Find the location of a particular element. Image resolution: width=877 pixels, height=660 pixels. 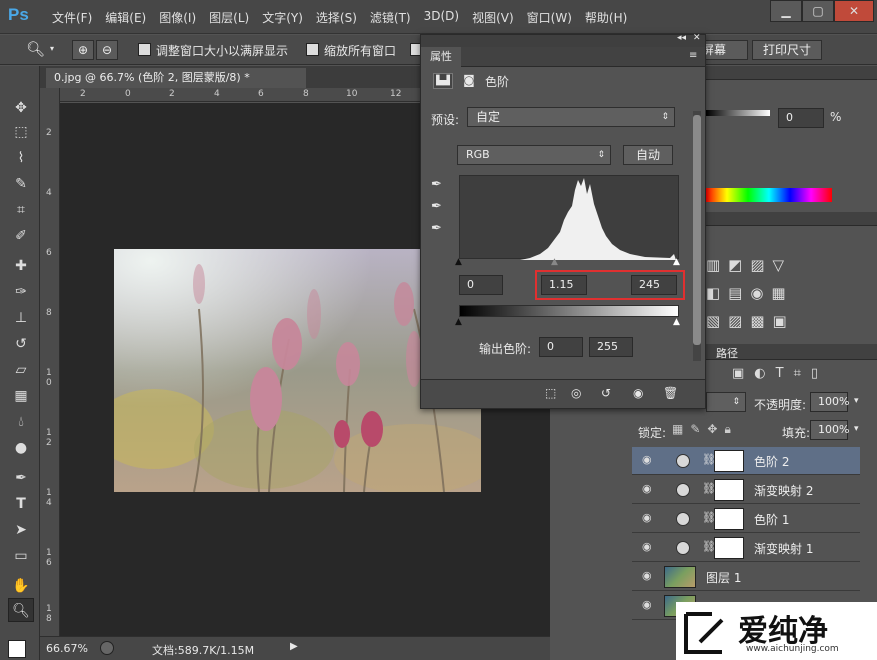

hand-tool-icon: ✋ is located at coordinates (21, 586).